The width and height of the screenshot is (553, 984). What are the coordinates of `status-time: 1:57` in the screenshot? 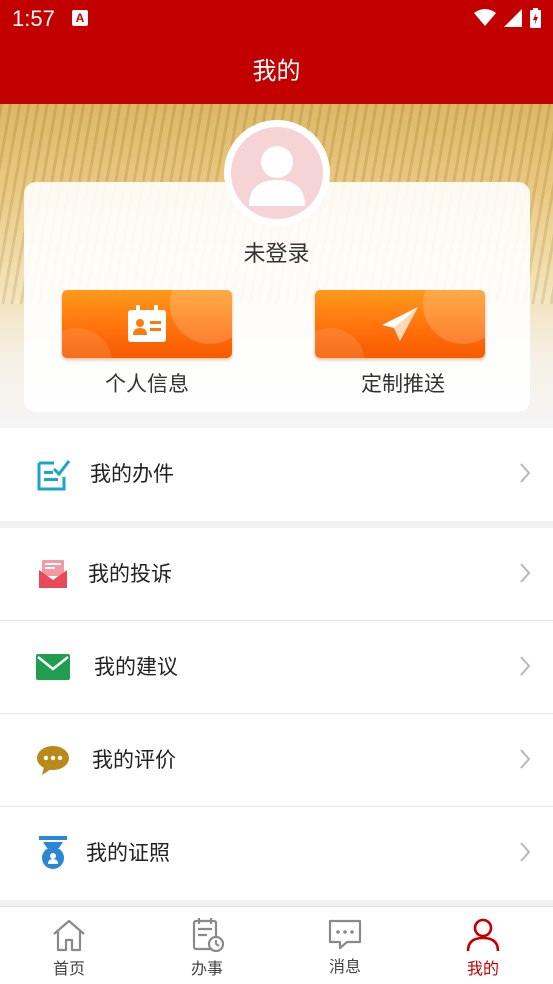 It's located at (33, 18).